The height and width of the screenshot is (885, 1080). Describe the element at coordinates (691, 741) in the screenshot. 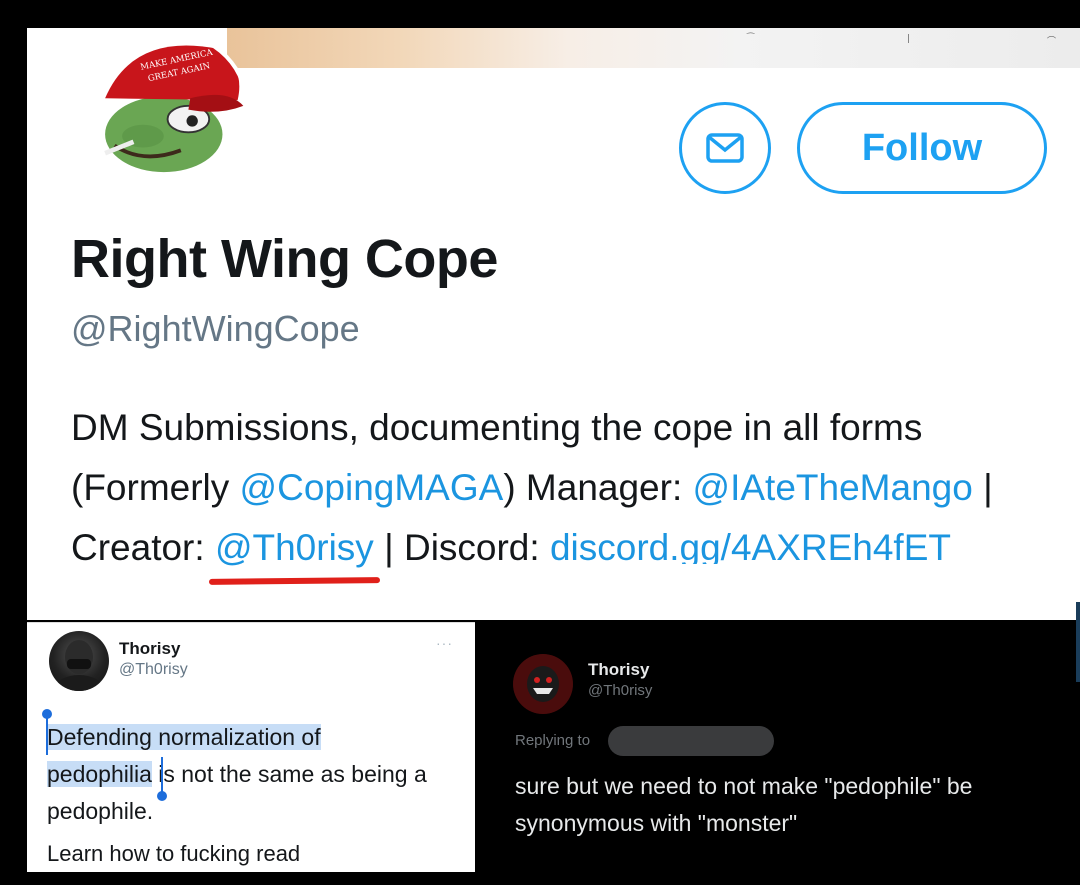

I see `redacted-username` at that location.